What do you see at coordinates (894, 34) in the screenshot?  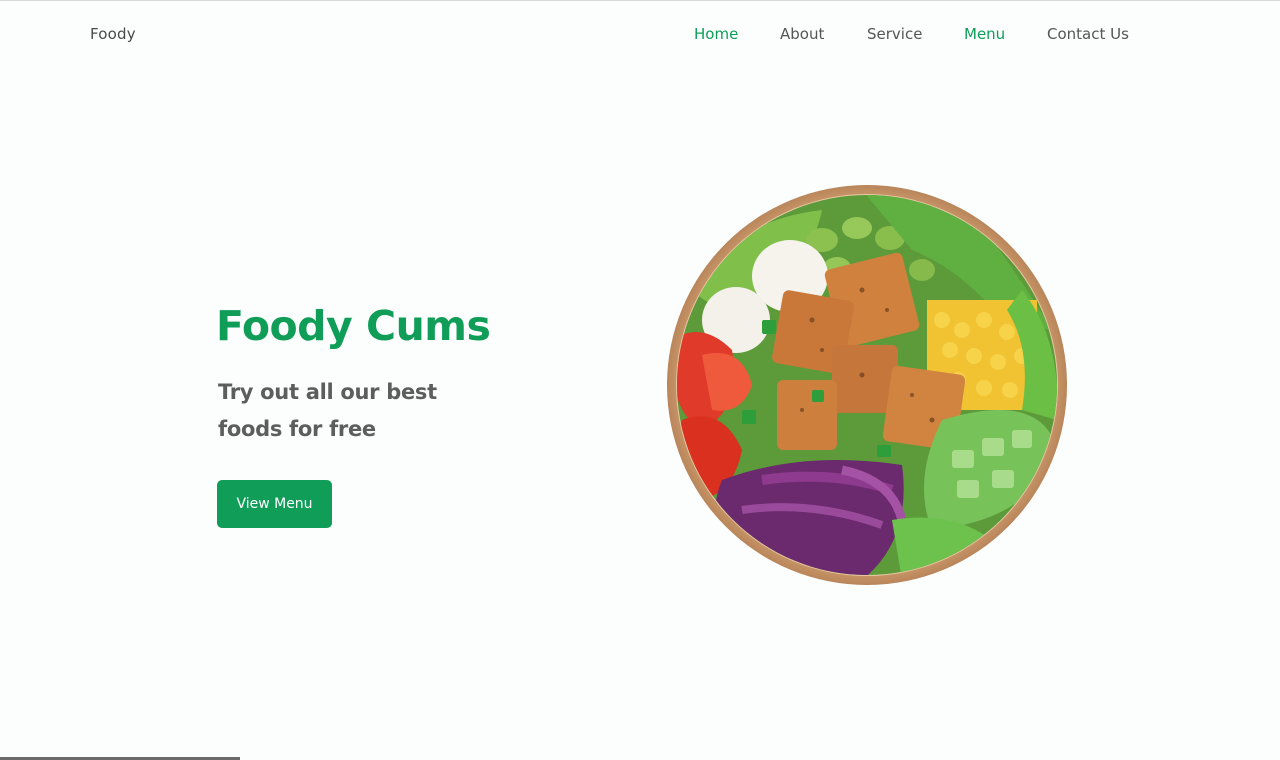 I see `nav-service-link: Service` at bounding box center [894, 34].